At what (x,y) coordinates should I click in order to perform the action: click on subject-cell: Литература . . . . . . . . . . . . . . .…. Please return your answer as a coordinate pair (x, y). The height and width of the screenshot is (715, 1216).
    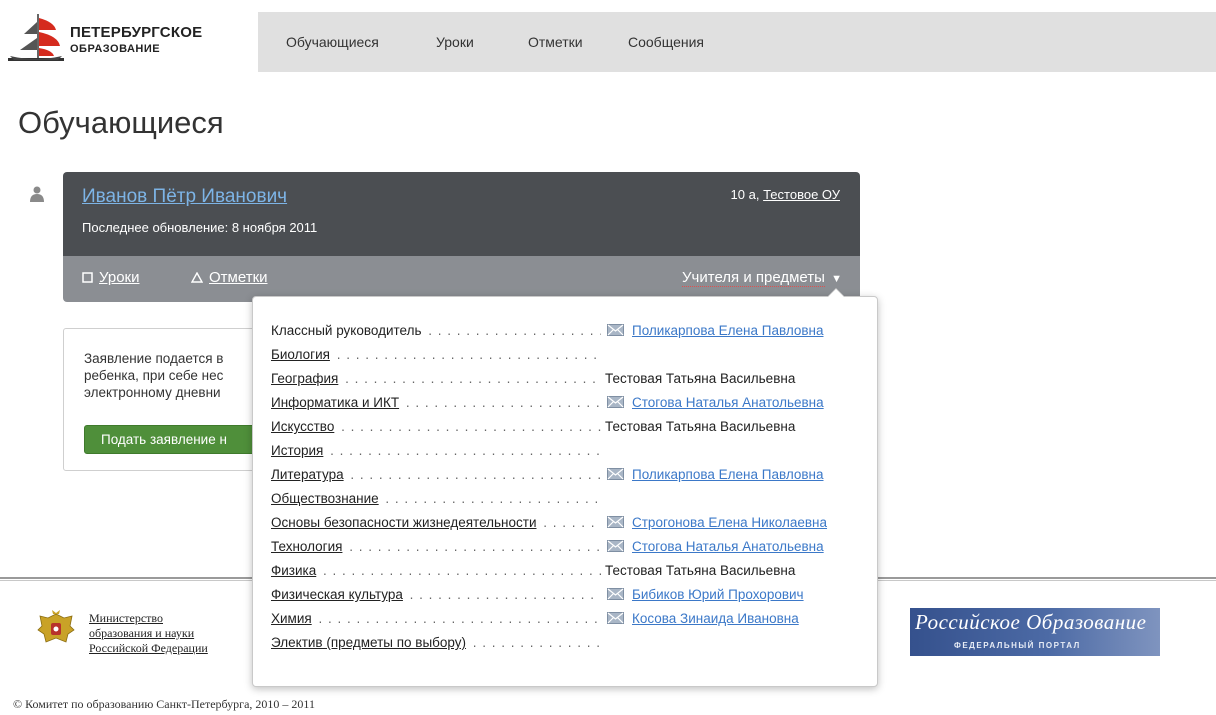
    Looking at the image, I should click on (436, 476).